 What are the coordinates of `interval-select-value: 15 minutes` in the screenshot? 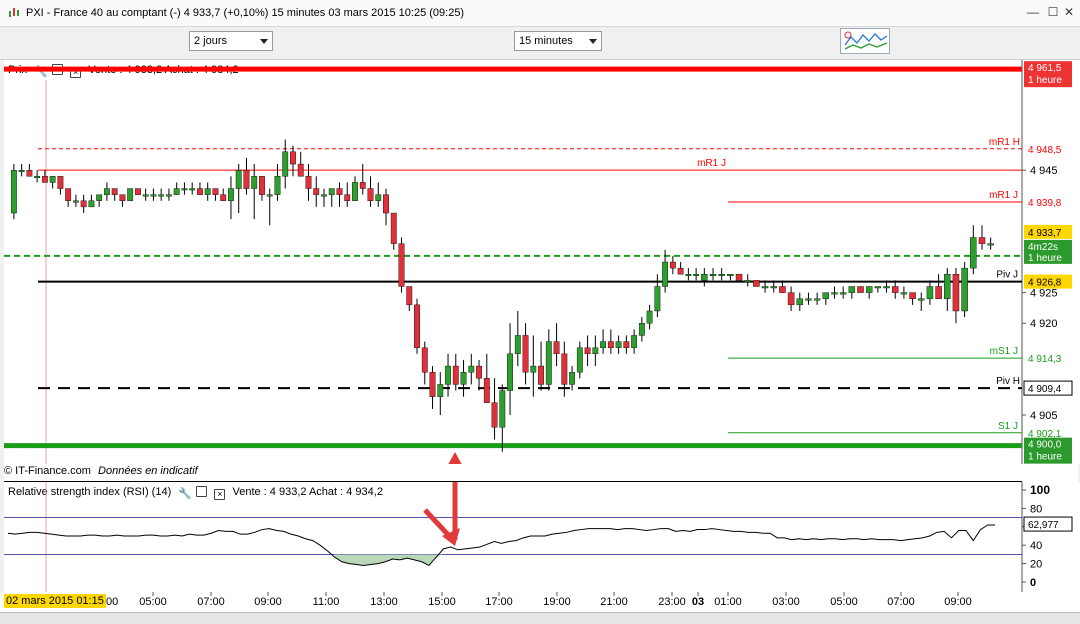 It's located at (546, 41).